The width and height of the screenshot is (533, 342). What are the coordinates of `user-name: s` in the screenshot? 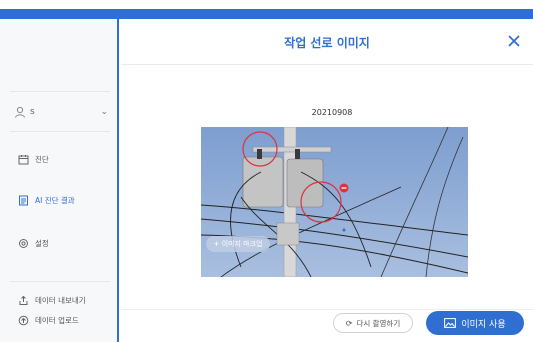 It's located at (32, 112).